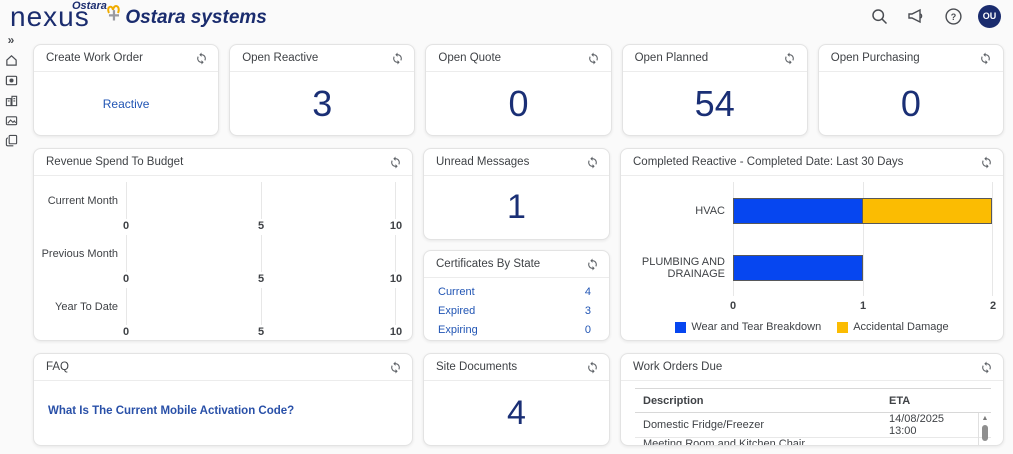 The height and width of the screenshot is (454, 1013). I want to click on documents-icon, so click(11, 140).